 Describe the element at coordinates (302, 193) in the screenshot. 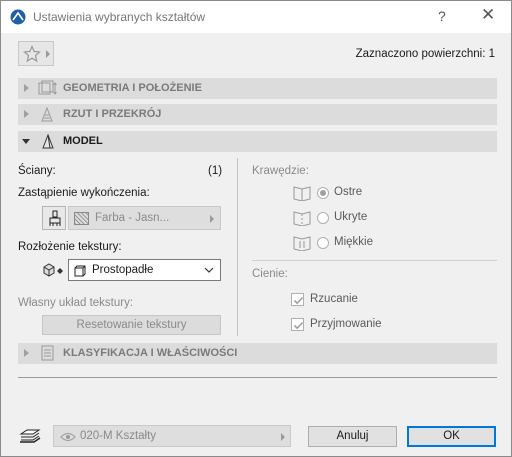

I see `sharp-edges-icon` at that location.